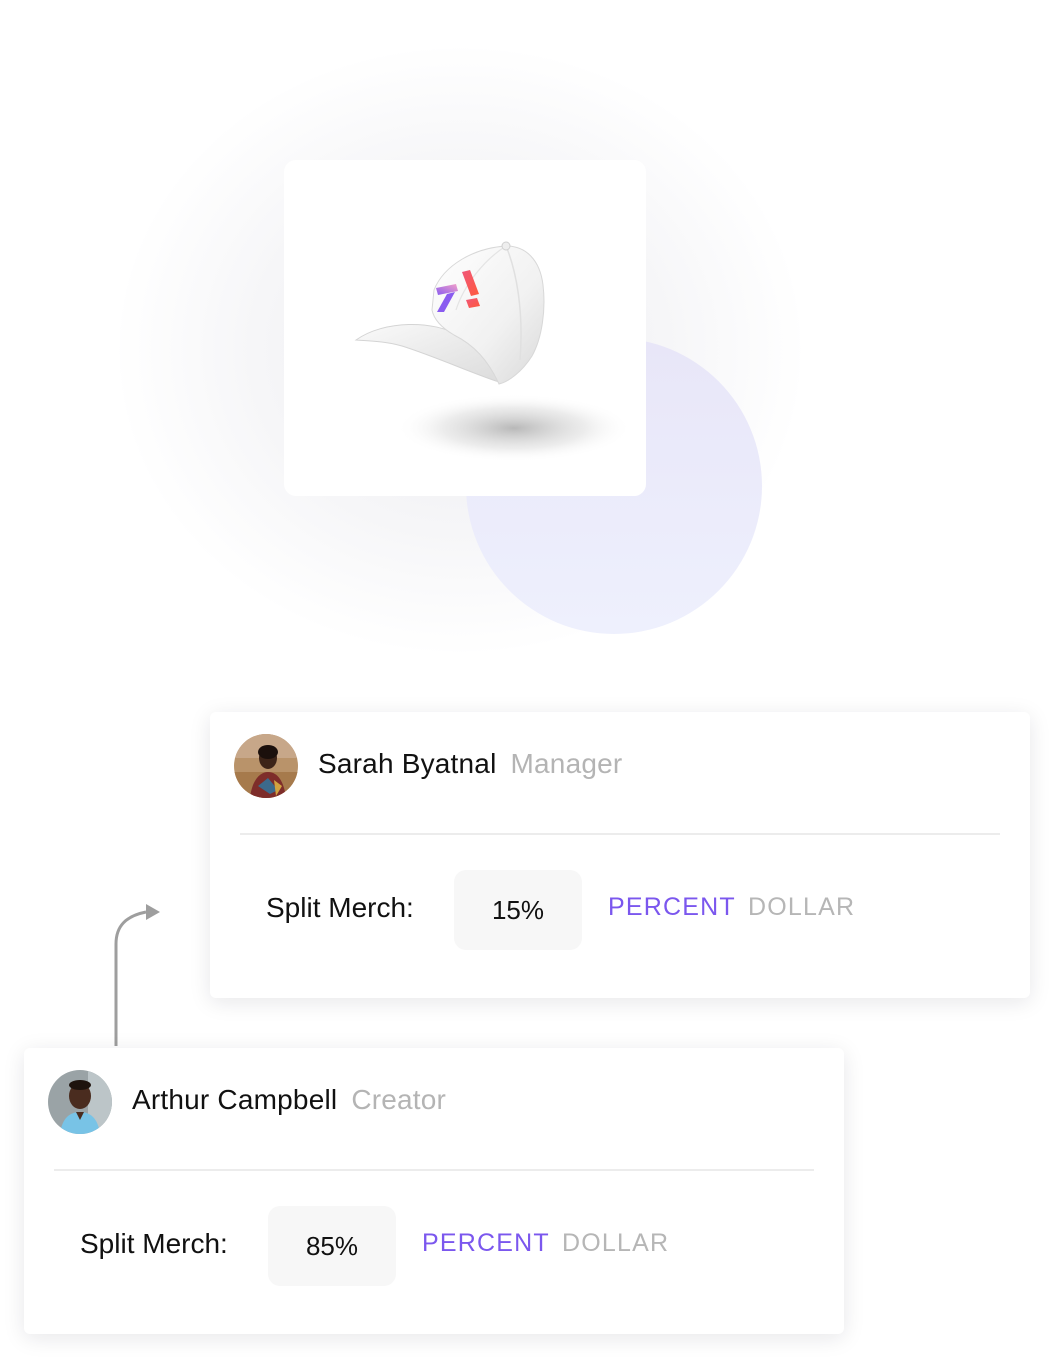 This screenshot has height=1366, width=1054. I want to click on product-image-card, so click(465, 328).